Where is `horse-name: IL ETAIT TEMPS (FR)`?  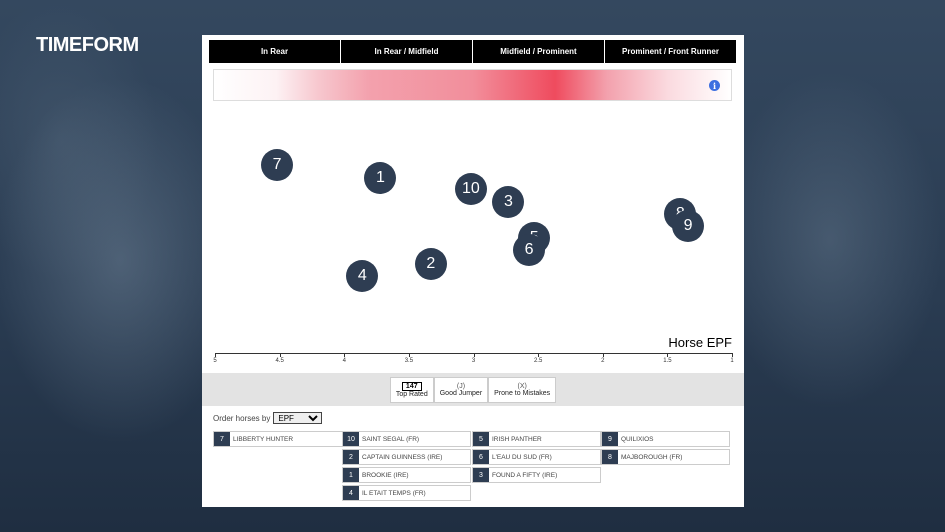 horse-name: IL ETAIT TEMPS (FR) is located at coordinates (394, 493).